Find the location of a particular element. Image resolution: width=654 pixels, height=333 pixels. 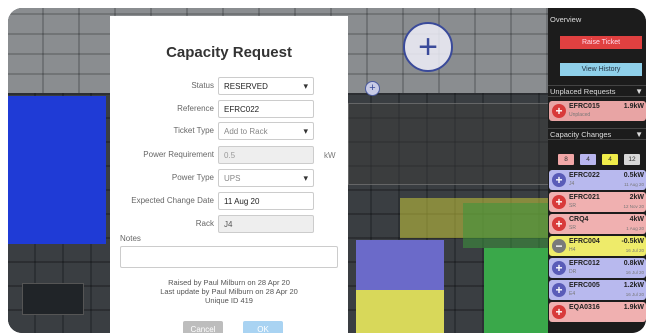

reference-label: Reference is located at coordinates (195, 108).